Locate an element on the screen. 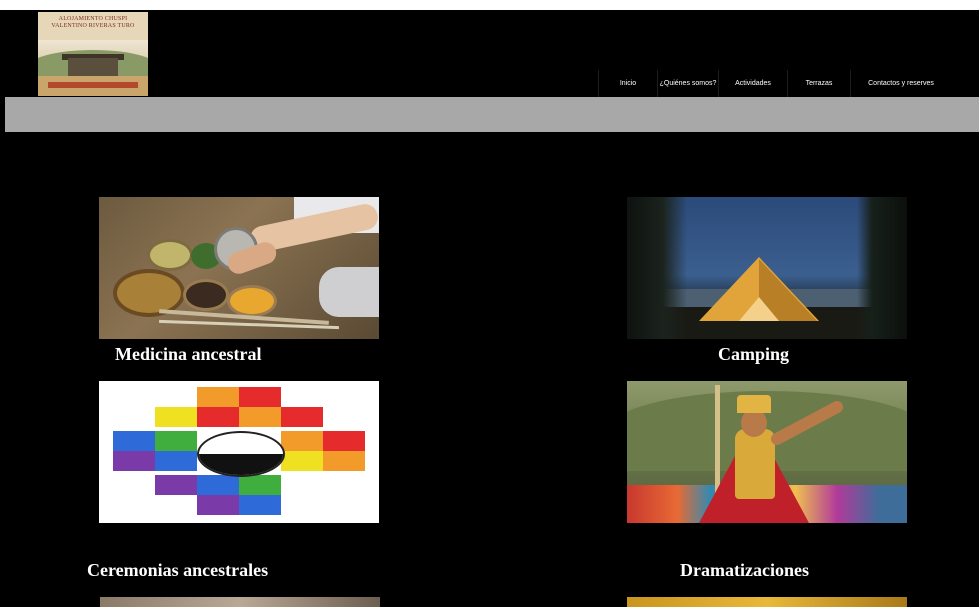 This screenshot has height=607, width=979. ceremonias-ancestrales-title: Ceremonias ancestrales is located at coordinates (178, 570).